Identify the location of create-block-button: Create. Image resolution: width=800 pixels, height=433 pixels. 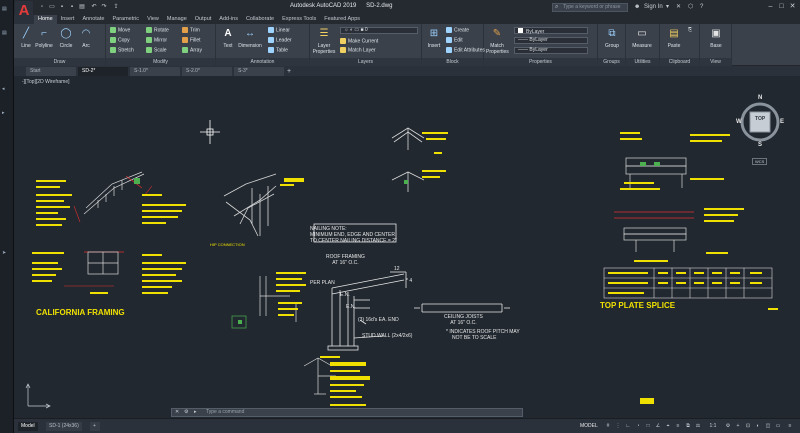
(457, 30).